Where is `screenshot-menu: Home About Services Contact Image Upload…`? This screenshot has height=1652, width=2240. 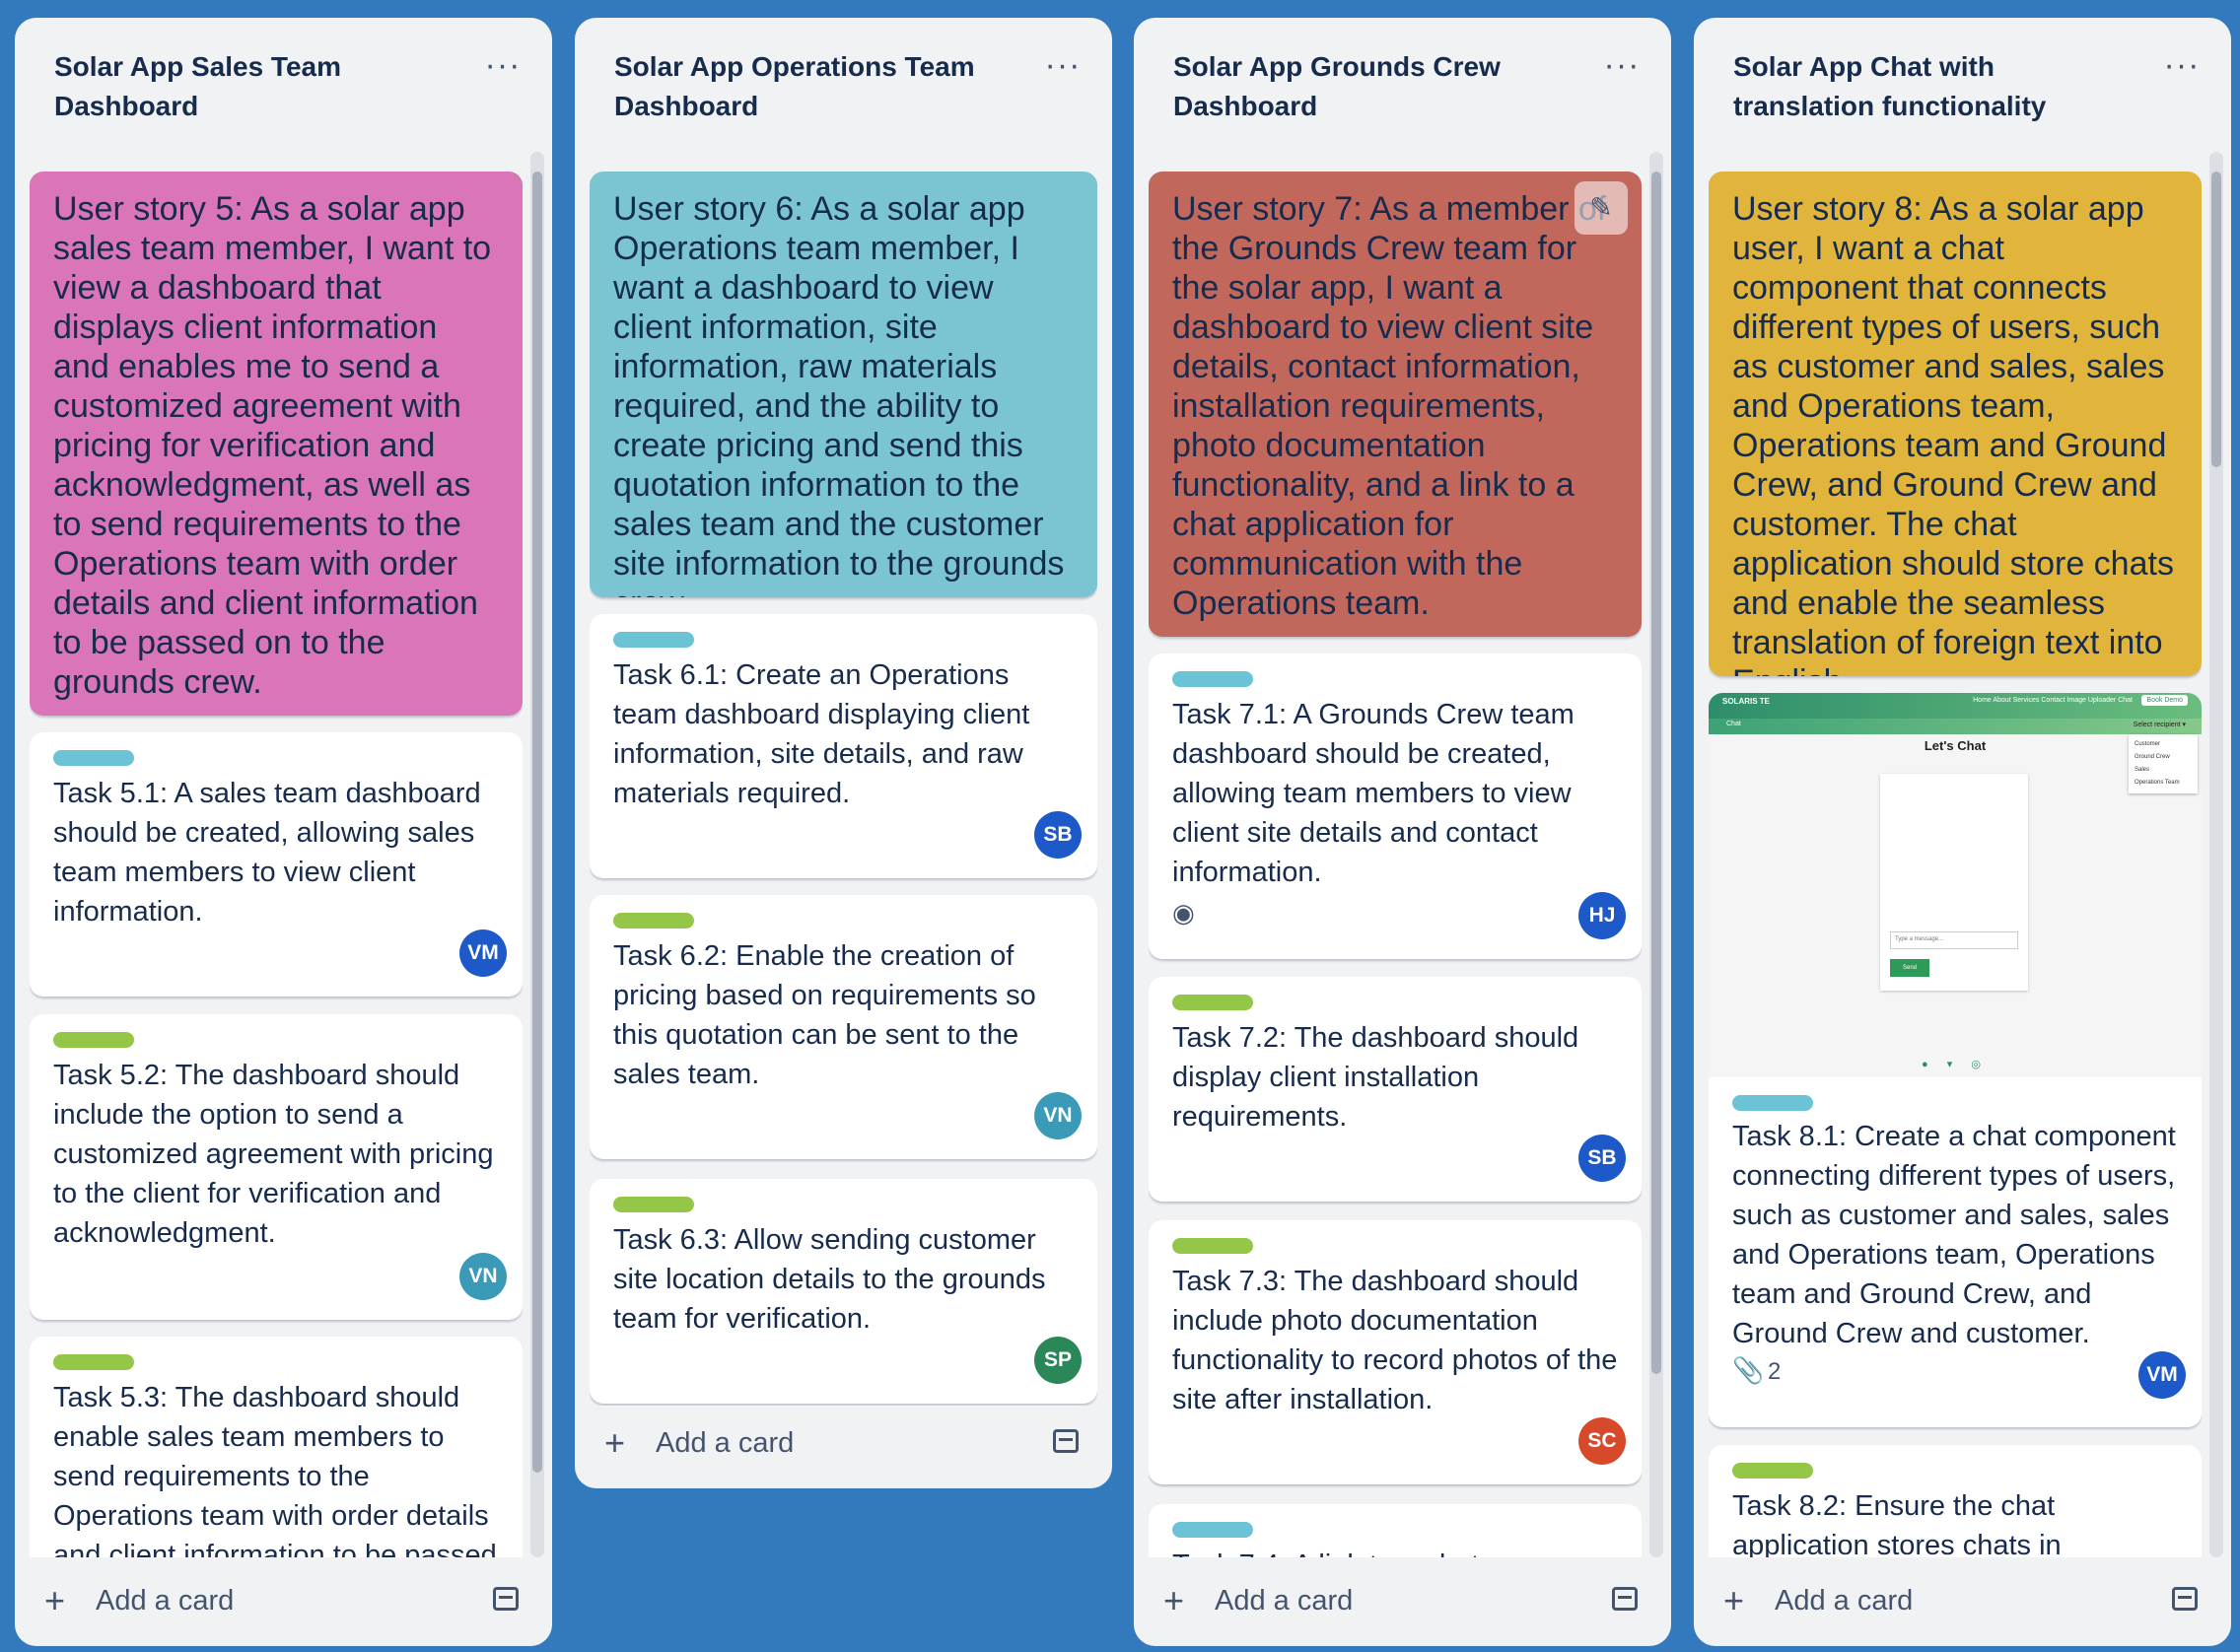
screenshot-menu: Home About Services Contact Image Upload… is located at coordinates (2053, 700).